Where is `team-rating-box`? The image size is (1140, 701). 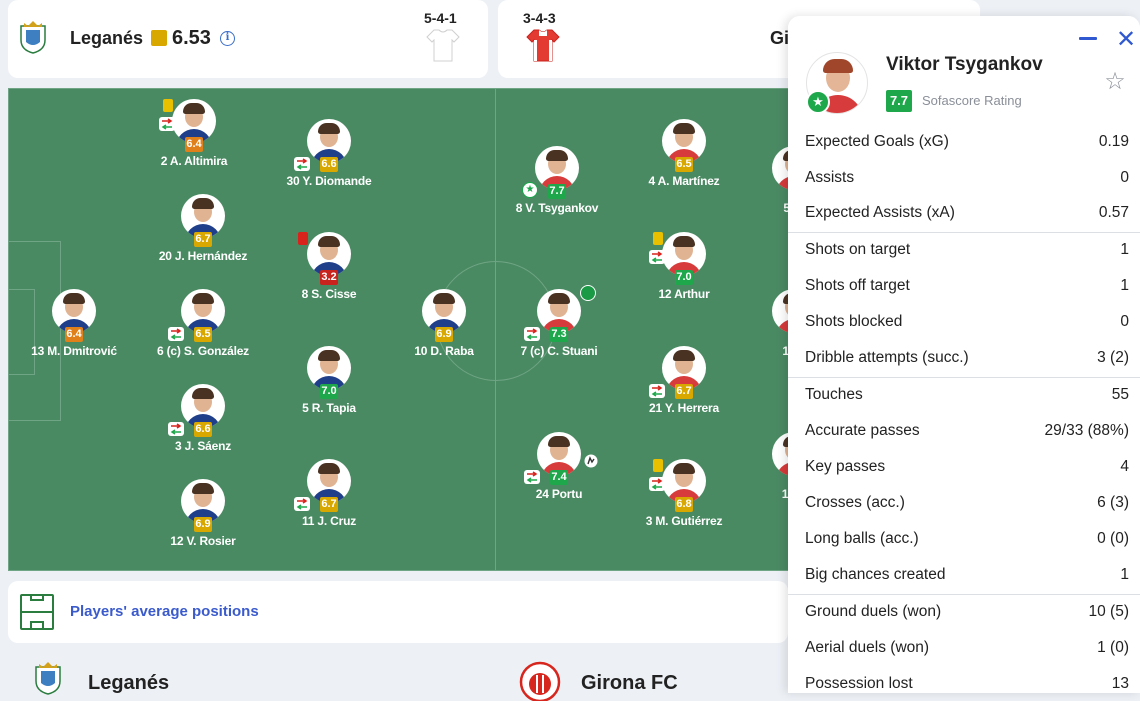
team-rating-box is located at coordinates (159, 38).